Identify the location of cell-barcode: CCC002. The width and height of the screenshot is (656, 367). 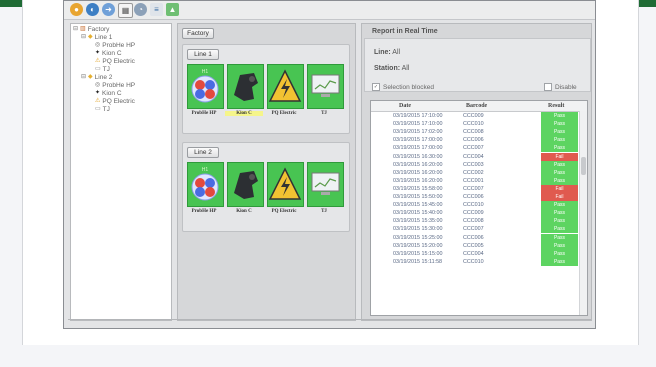
(473, 172).